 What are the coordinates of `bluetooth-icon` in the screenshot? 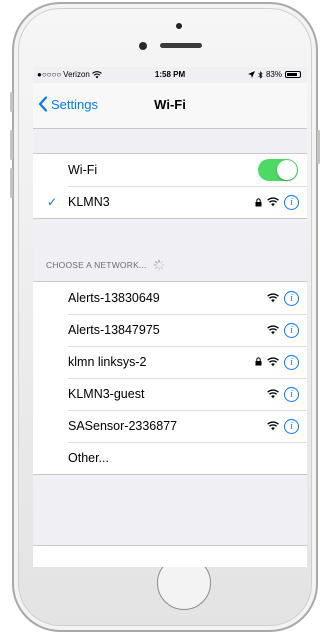 It's located at (260, 74).